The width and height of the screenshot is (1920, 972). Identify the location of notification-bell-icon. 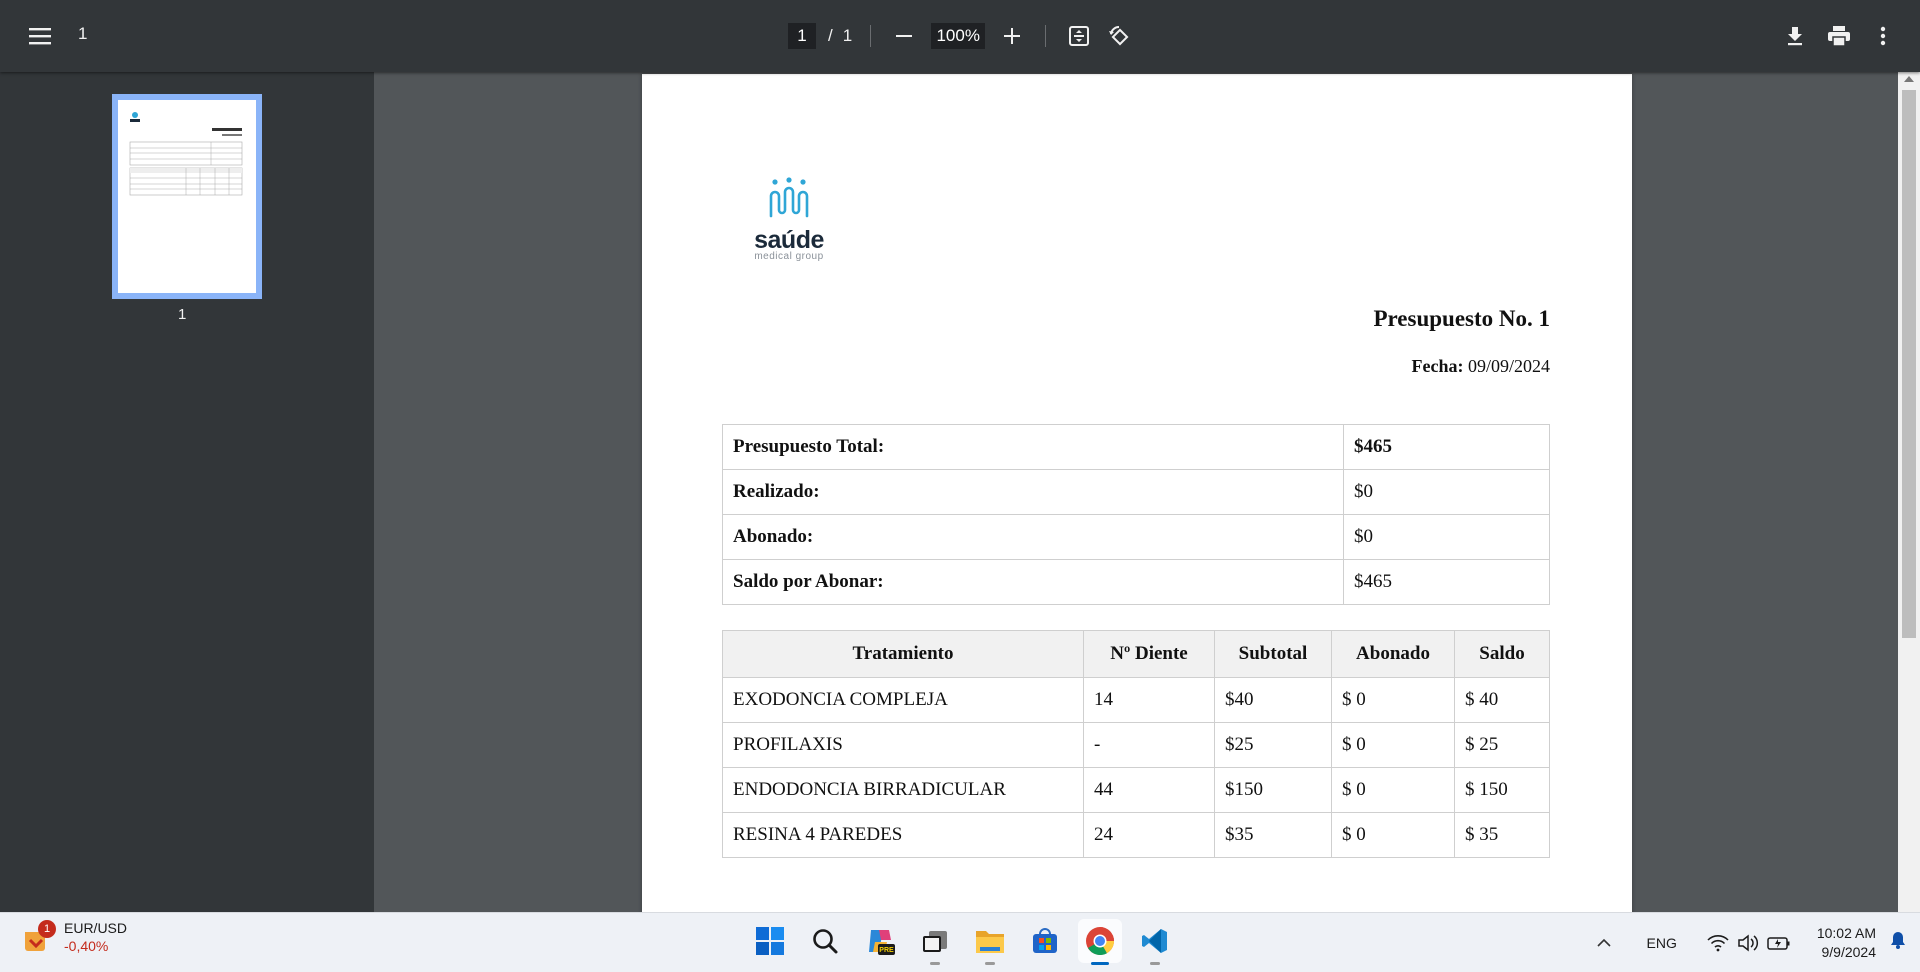
(1898, 942).